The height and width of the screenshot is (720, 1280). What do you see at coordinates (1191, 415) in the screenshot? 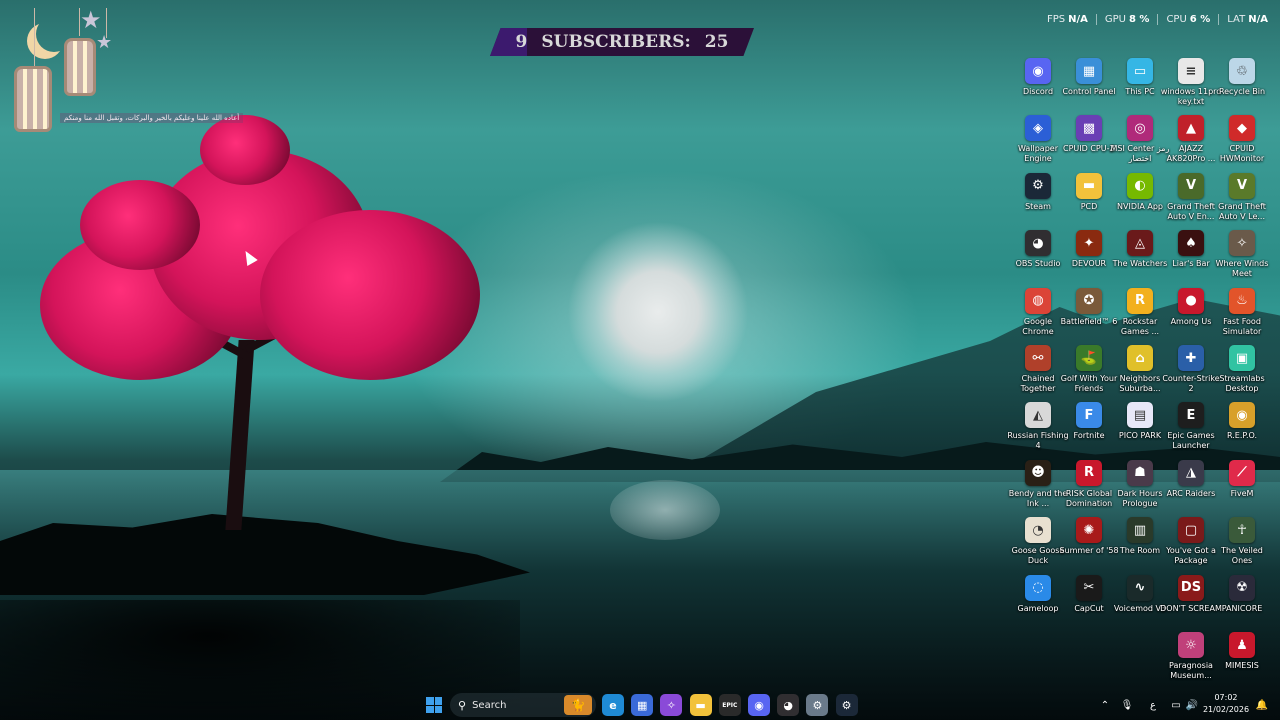
I see `epic-games-icon: E` at bounding box center [1191, 415].